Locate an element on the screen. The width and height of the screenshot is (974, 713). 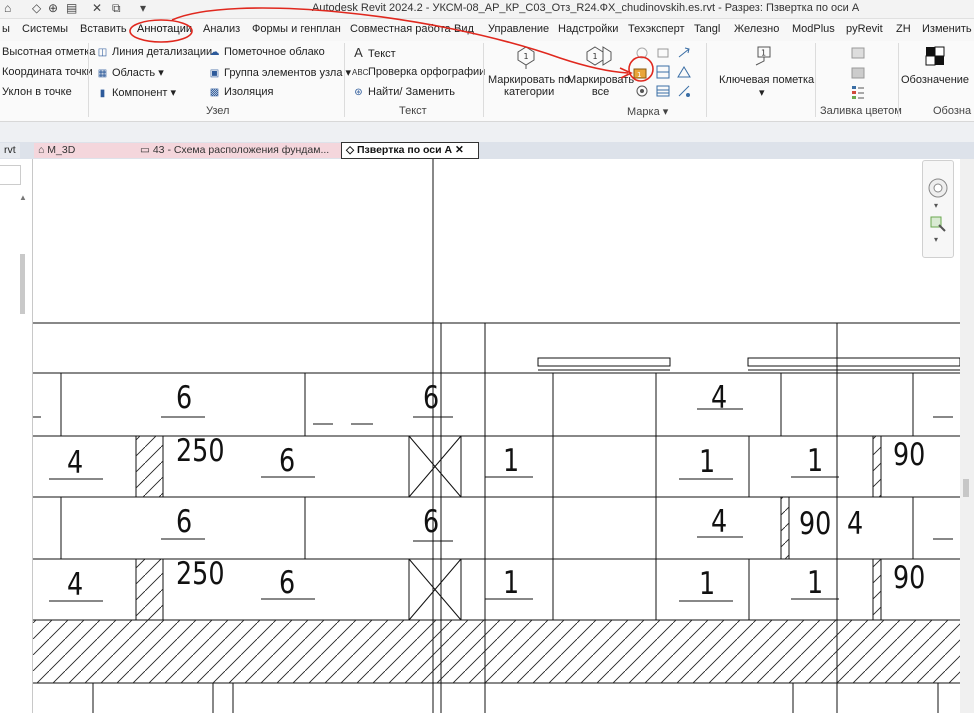
vertical-scrollbar is located at coordinates (967, 436).